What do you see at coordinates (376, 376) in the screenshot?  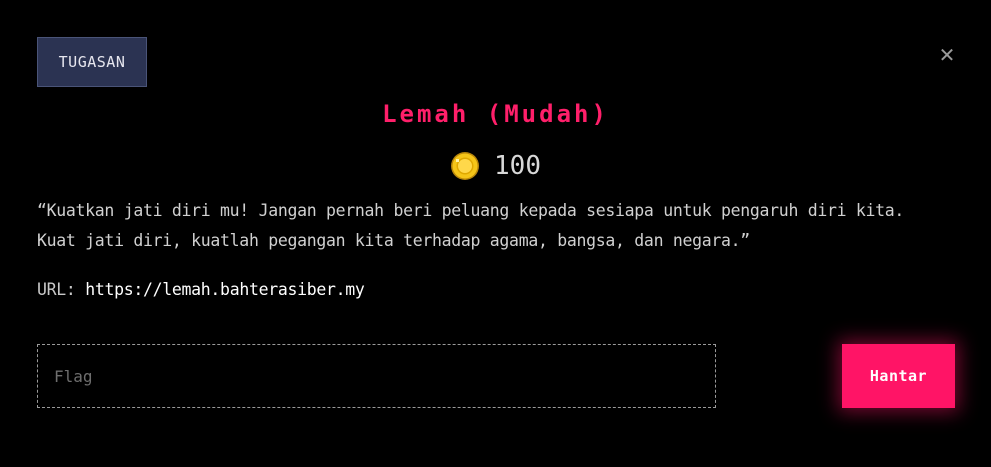 I see `flag-input` at bounding box center [376, 376].